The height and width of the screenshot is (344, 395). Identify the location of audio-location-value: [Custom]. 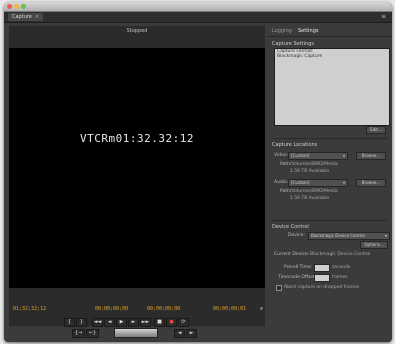
(300, 182).